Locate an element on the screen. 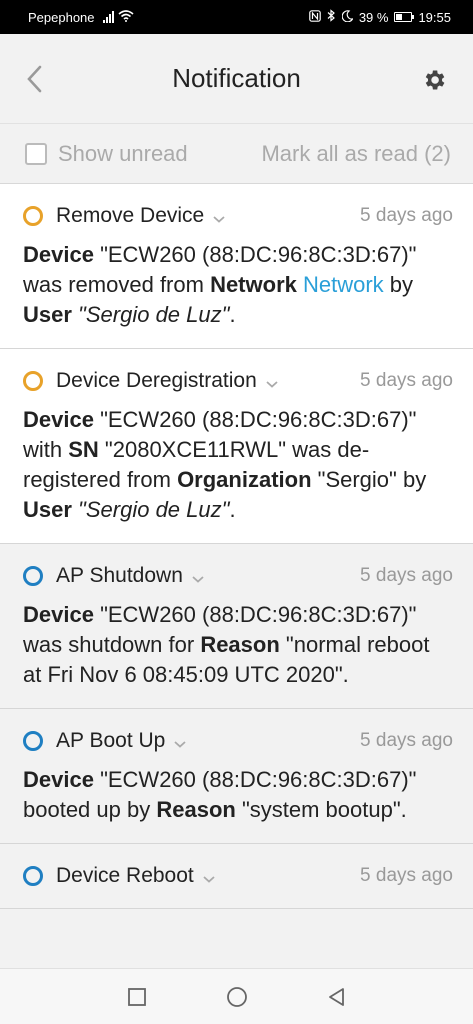 This screenshot has height=1024, width=473. app-bar: Notification is located at coordinates (236, 79).